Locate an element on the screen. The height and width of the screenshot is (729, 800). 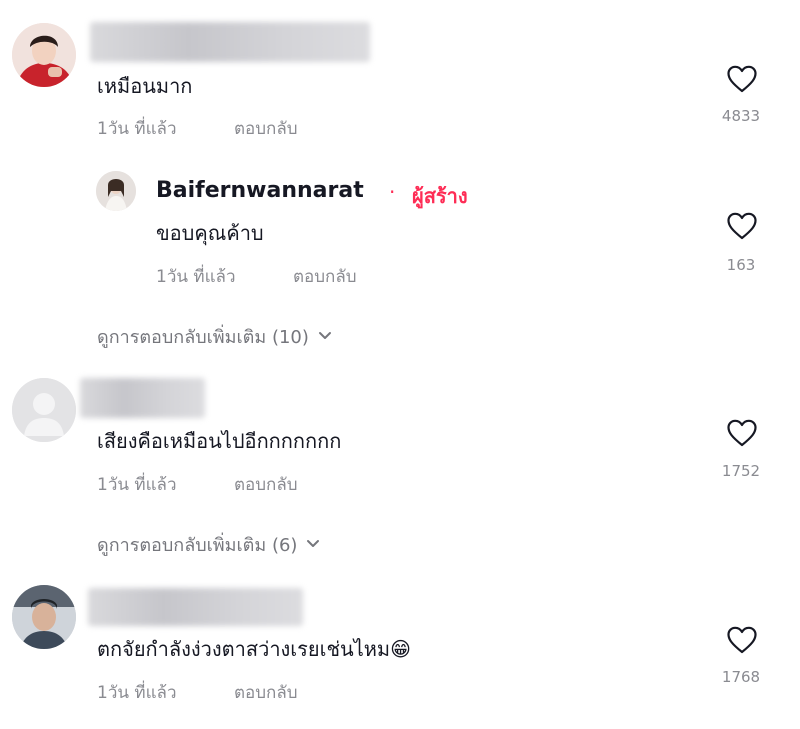
creator-badge: ผู้สร้าง is located at coordinates (440, 196).